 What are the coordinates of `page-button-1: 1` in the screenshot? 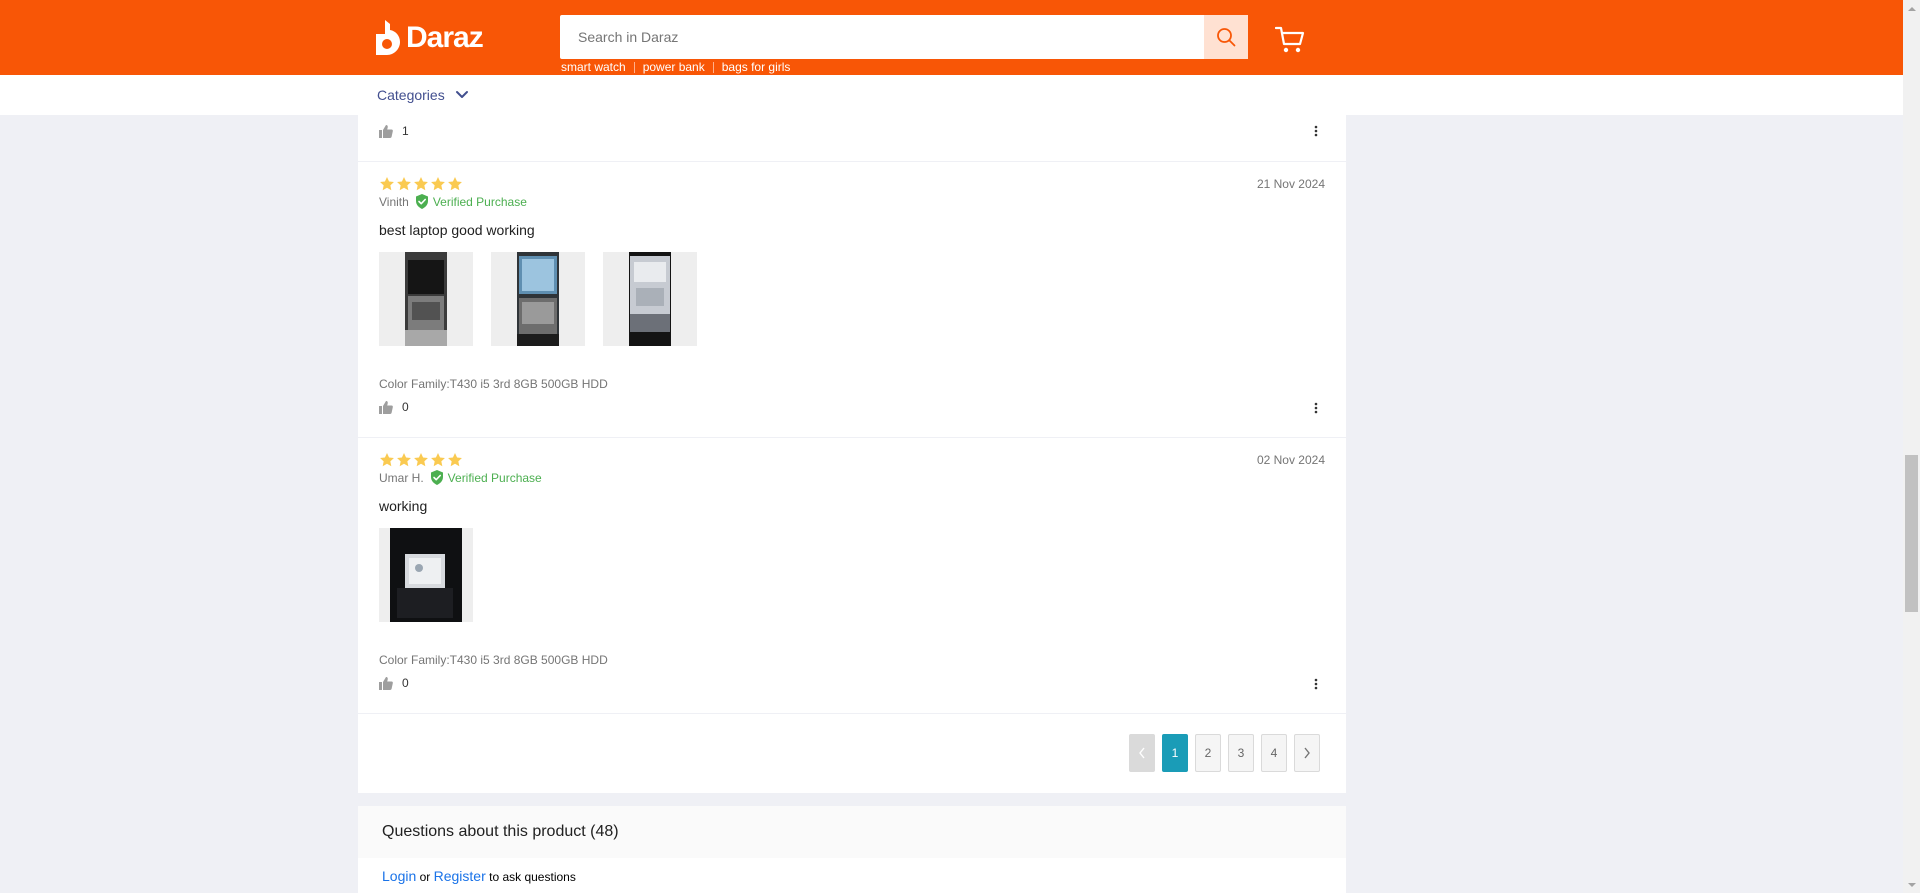 It's located at (1175, 753).